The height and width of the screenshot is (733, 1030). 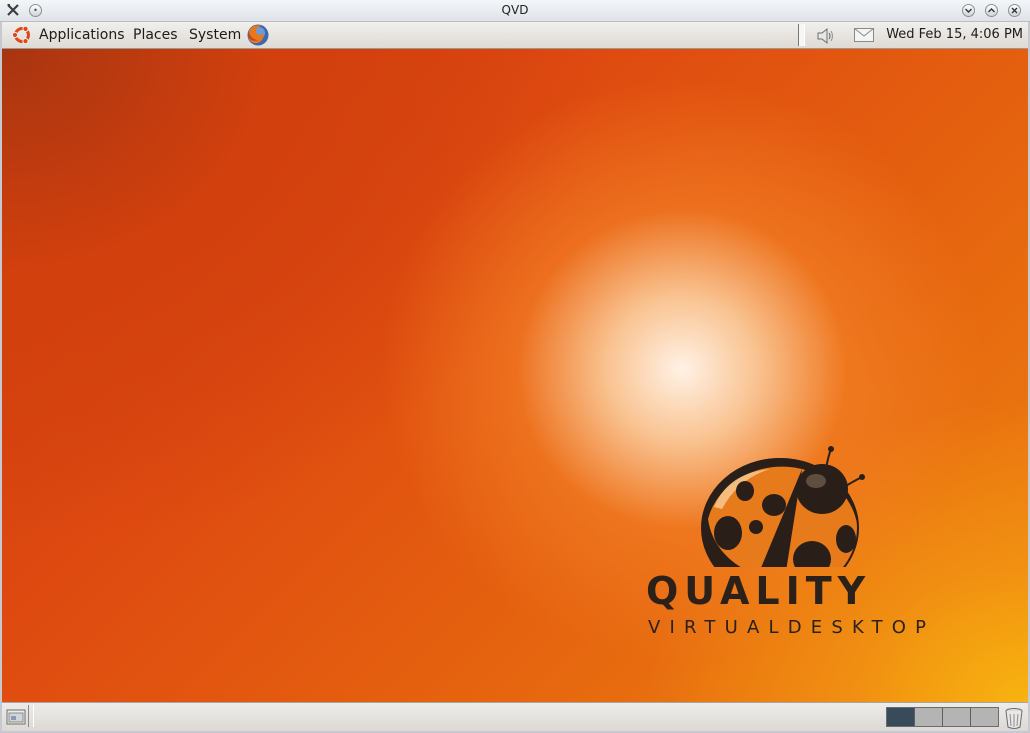 What do you see at coordinates (801, 35) in the screenshot?
I see `panel-separator` at bounding box center [801, 35].